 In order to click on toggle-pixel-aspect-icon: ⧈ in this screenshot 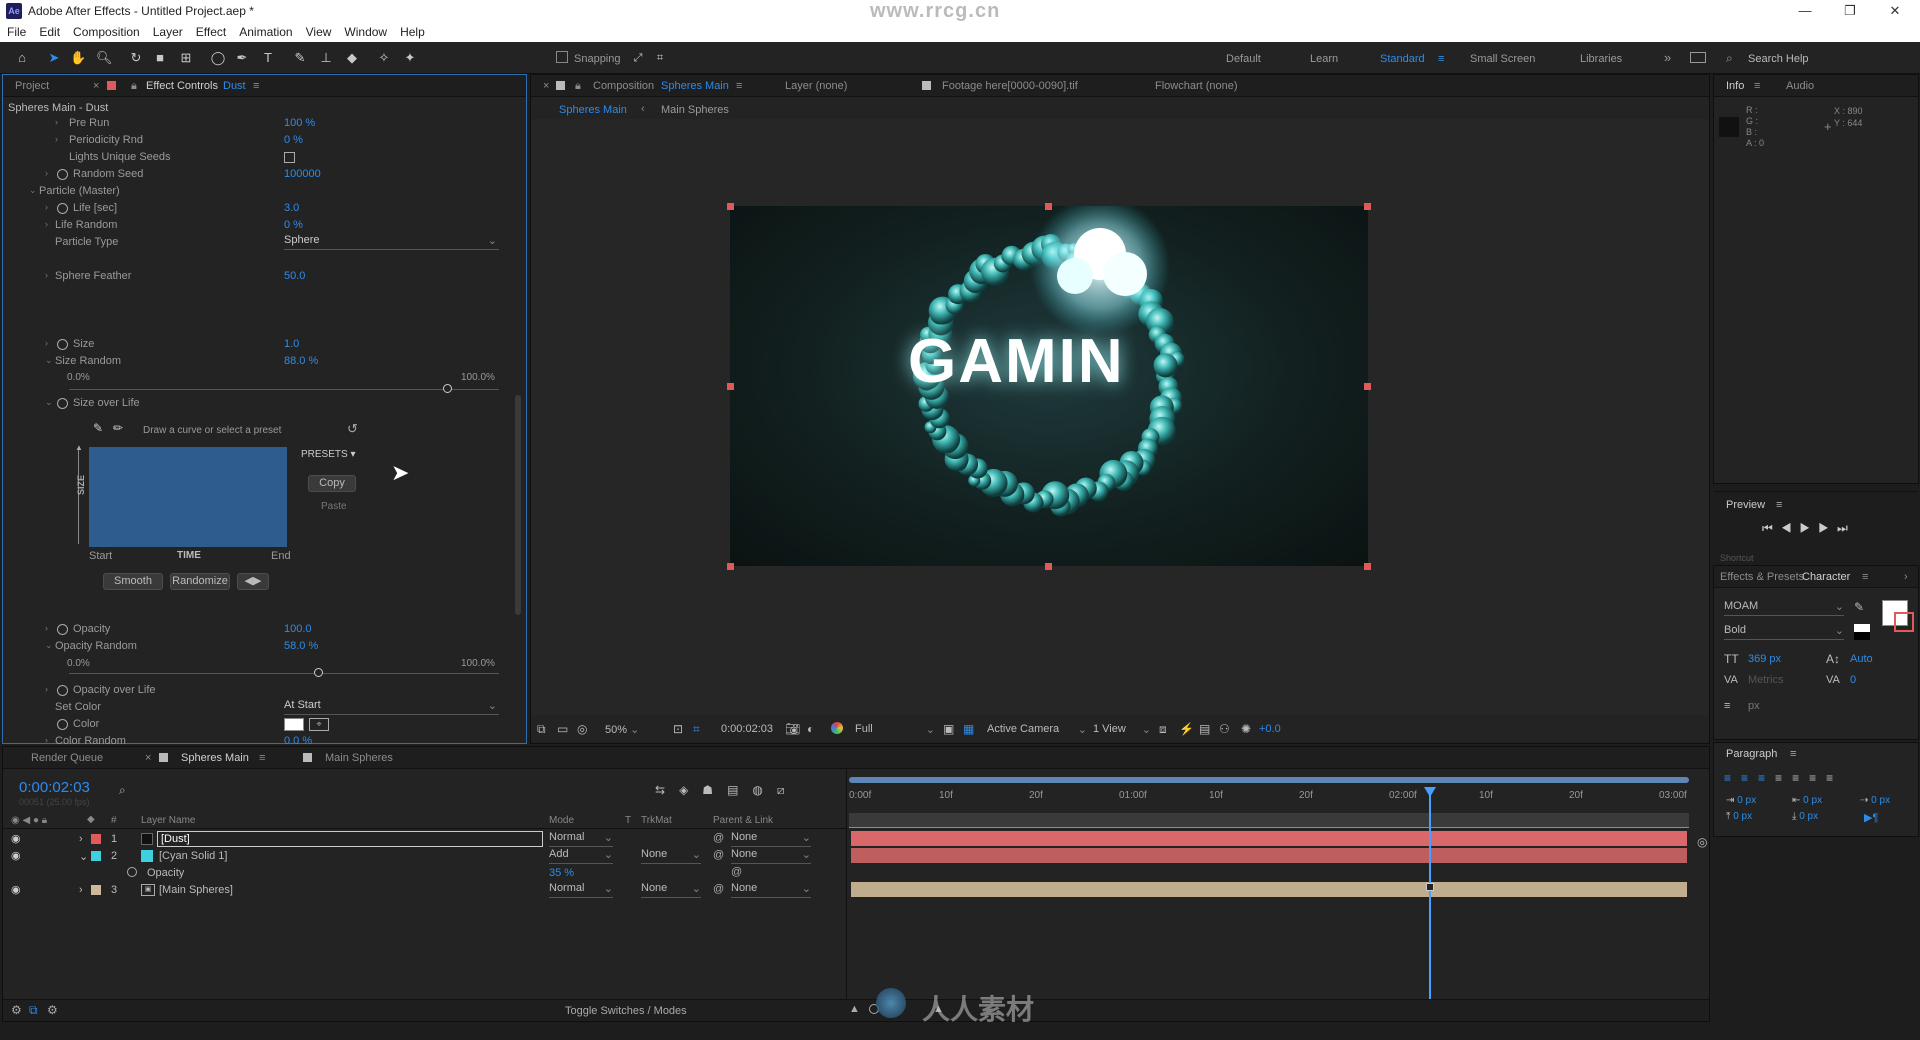, I will do `click(1163, 729)`.